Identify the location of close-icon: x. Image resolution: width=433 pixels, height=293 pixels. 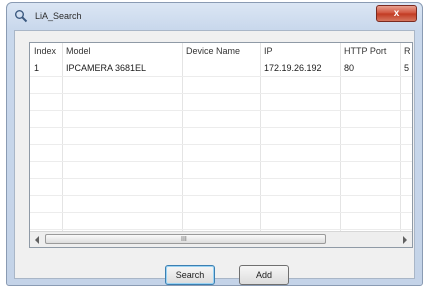
(396, 13).